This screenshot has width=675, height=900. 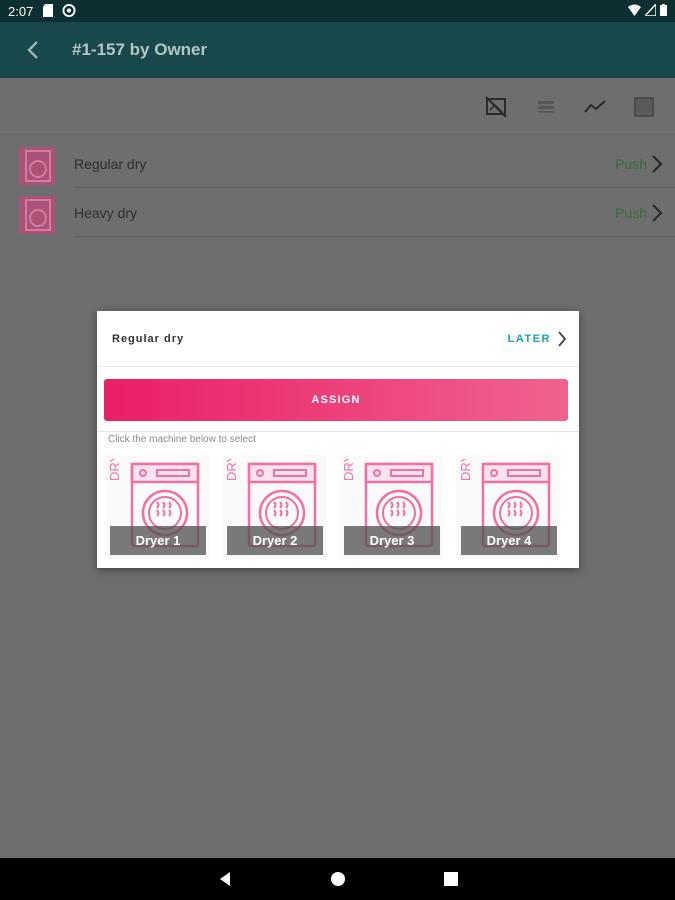 What do you see at coordinates (274, 507) in the screenshot?
I see `machine-tile: DRY Dryer 2` at bounding box center [274, 507].